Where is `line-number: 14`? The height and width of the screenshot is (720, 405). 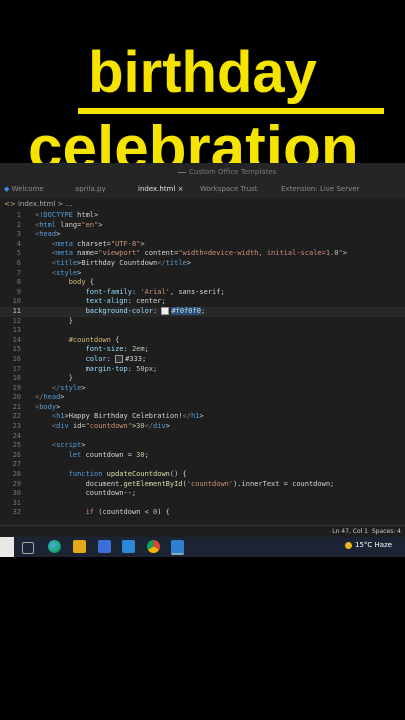 line-number: 14 is located at coordinates (16, 339).